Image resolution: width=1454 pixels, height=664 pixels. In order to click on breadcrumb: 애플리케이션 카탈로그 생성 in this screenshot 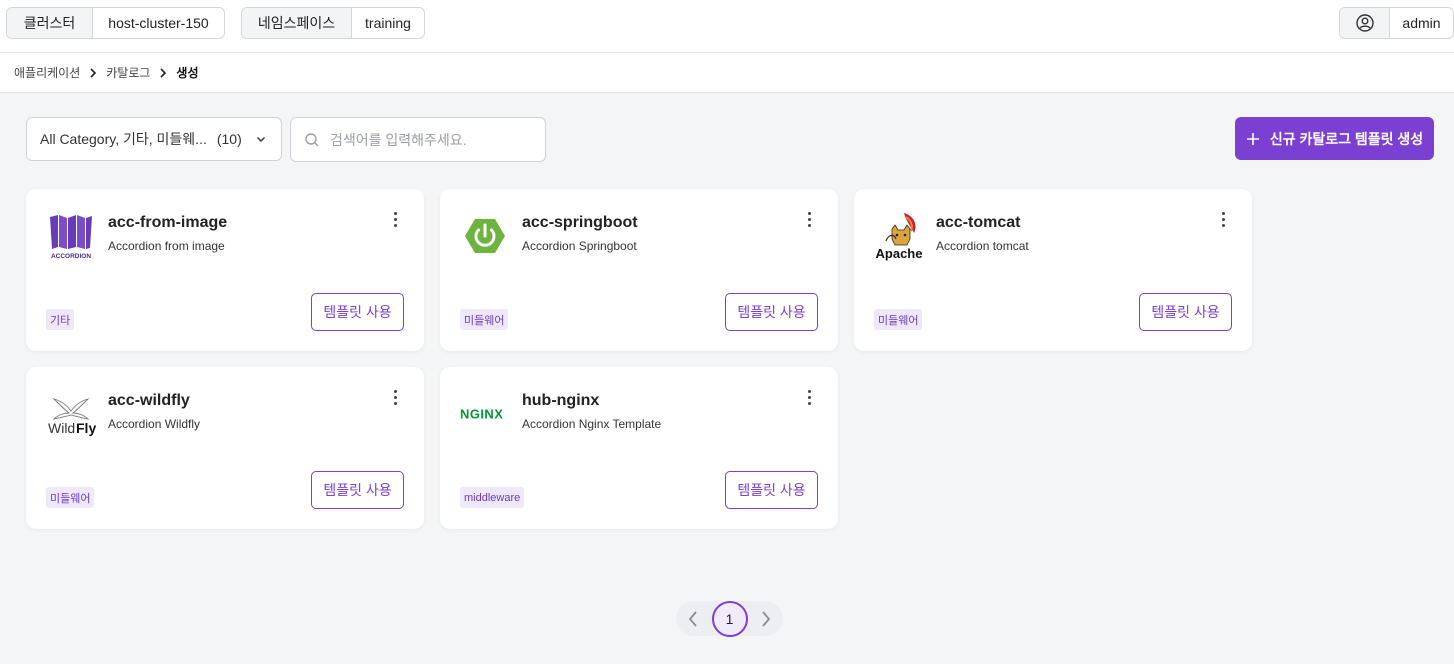, I will do `click(727, 73)`.